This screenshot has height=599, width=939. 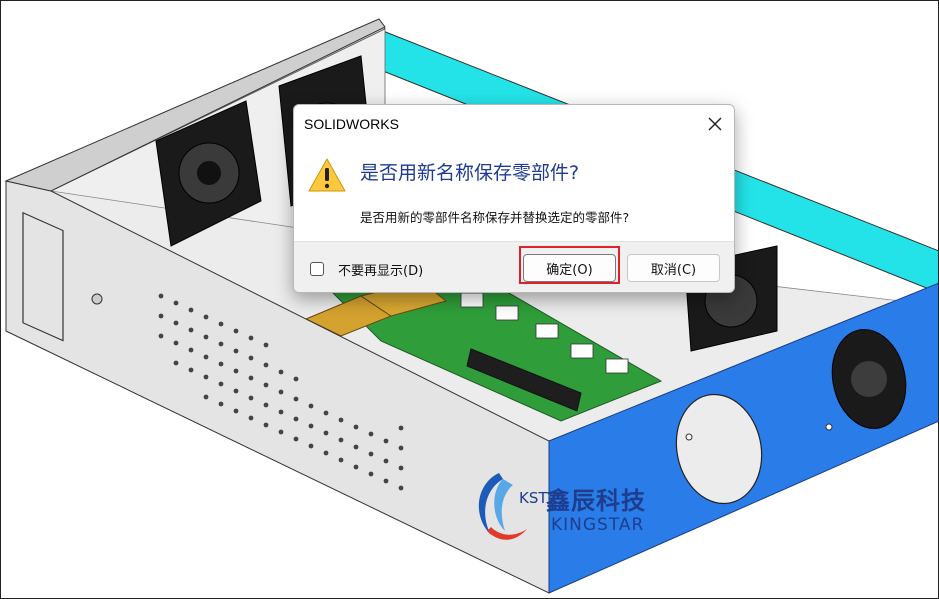 I want to click on dialog-main-text: 是否用新名称保存零部件?, so click(x=470, y=173).